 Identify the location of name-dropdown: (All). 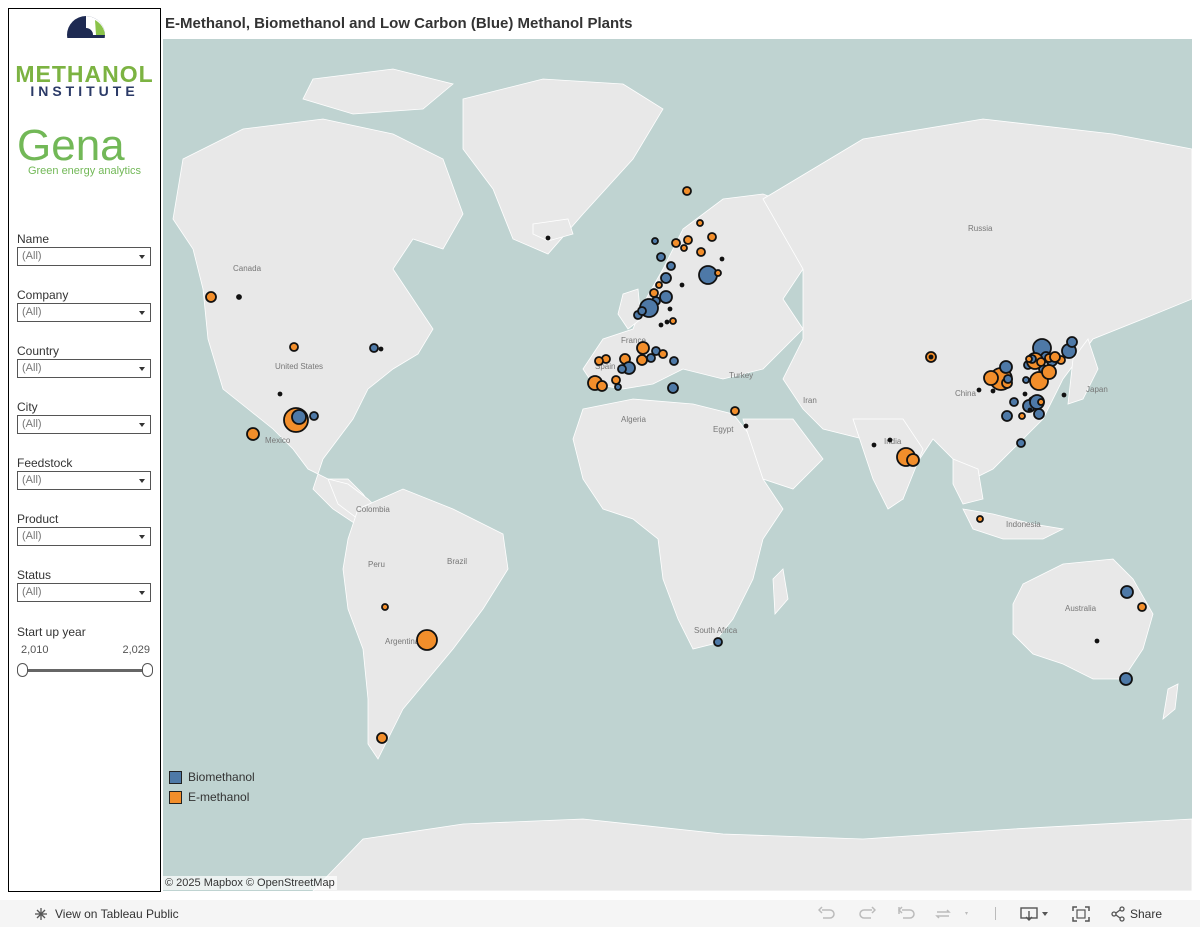
(84, 256).